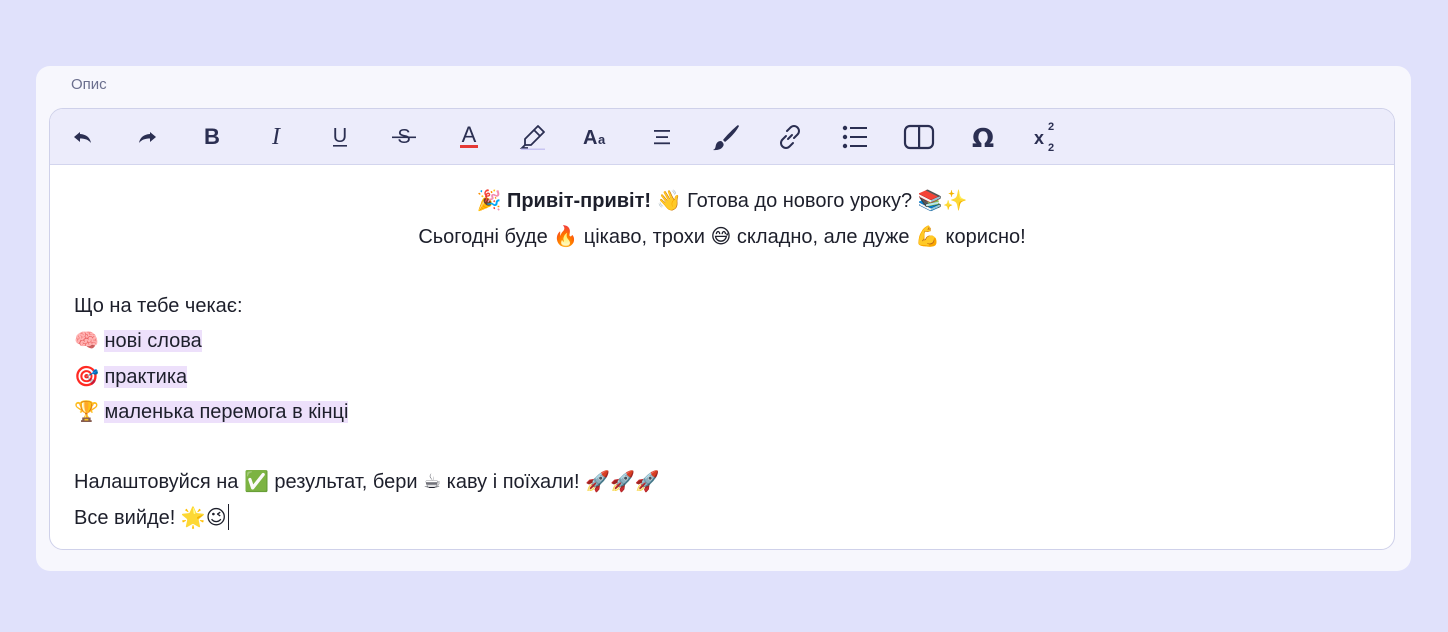 The image size is (1448, 632). I want to click on target-emoji: 🎯, so click(86, 375).